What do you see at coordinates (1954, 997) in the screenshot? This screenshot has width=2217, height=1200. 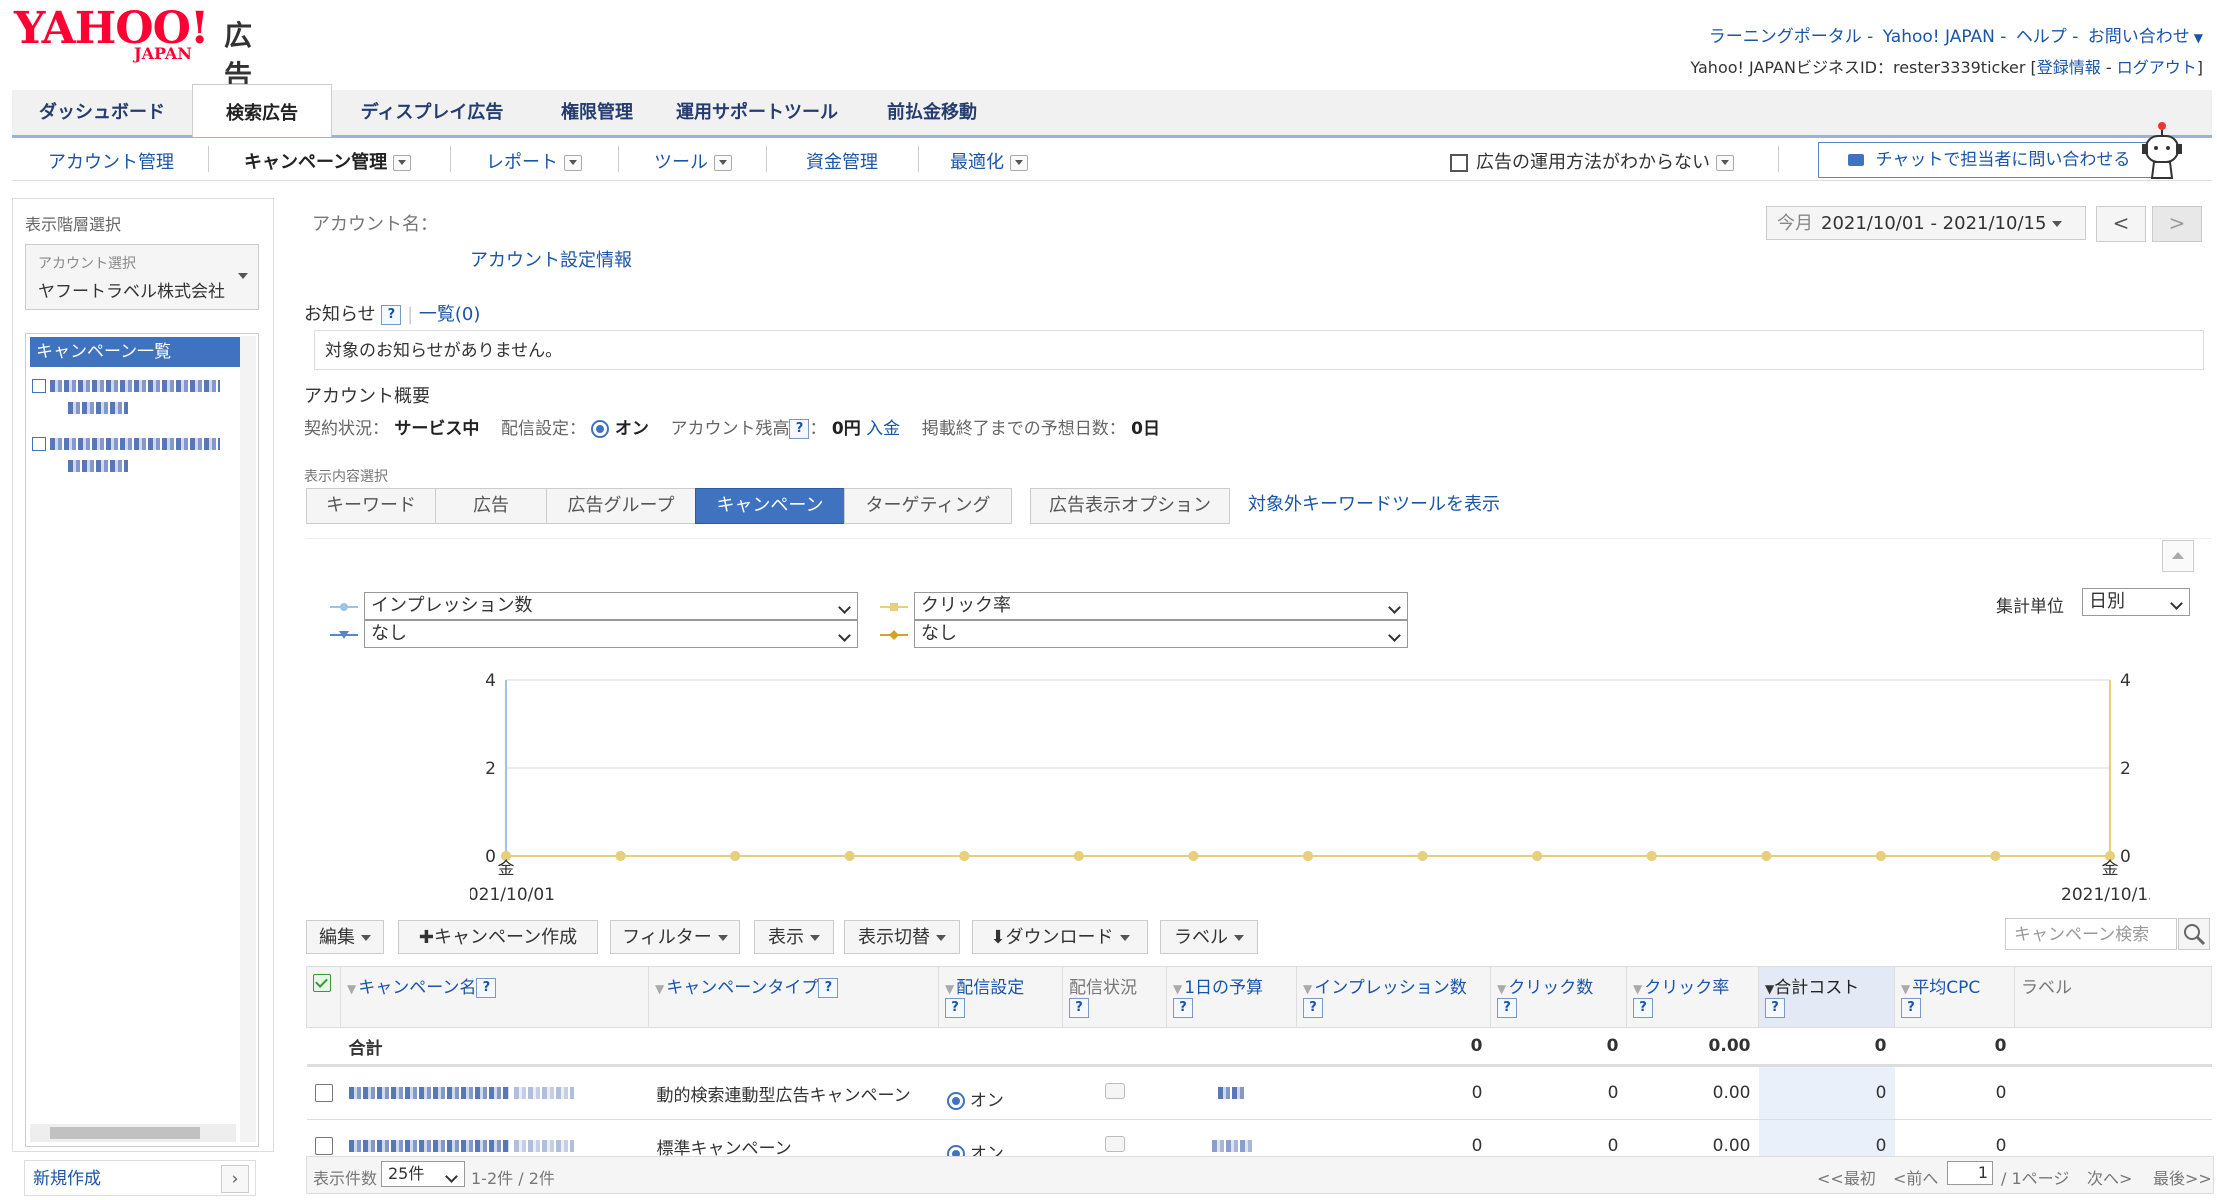 I see `col-avg-cpc: ▼ 平均CPC?` at bounding box center [1954, 997].